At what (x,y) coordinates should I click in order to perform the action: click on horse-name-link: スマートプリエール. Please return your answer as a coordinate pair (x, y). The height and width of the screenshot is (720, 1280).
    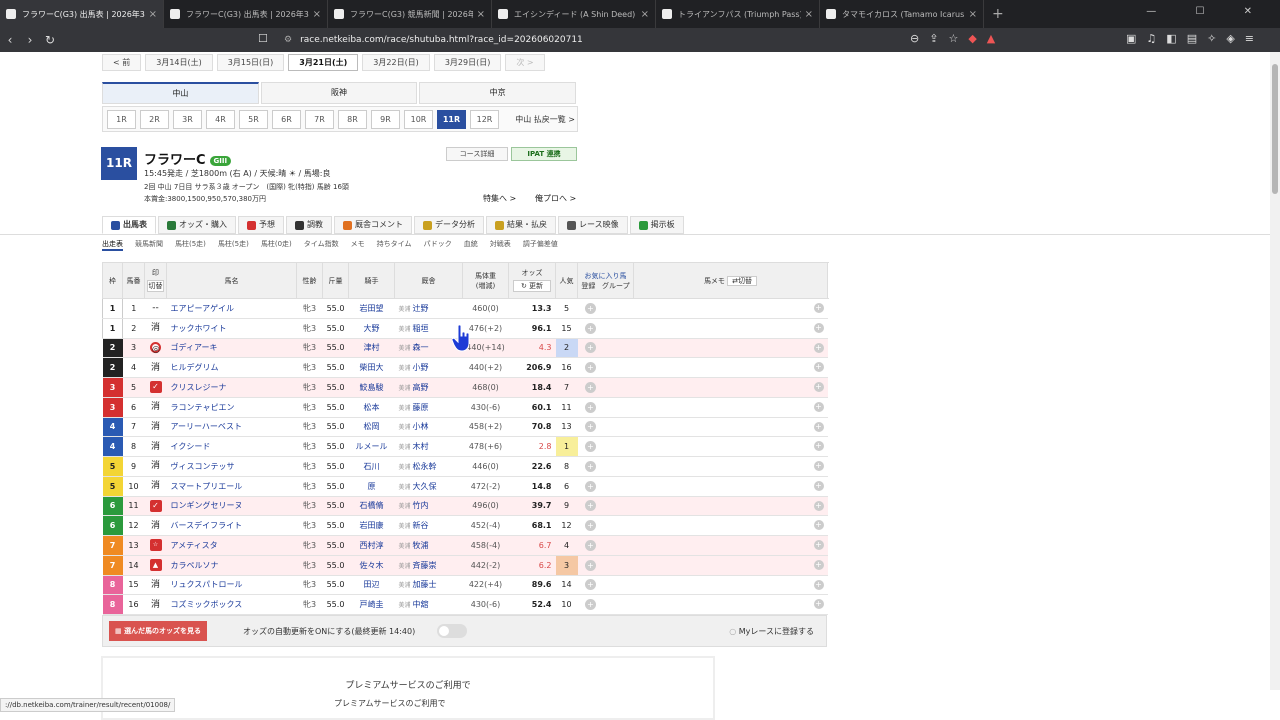
    Looking at the image, I should click on (231, 486).